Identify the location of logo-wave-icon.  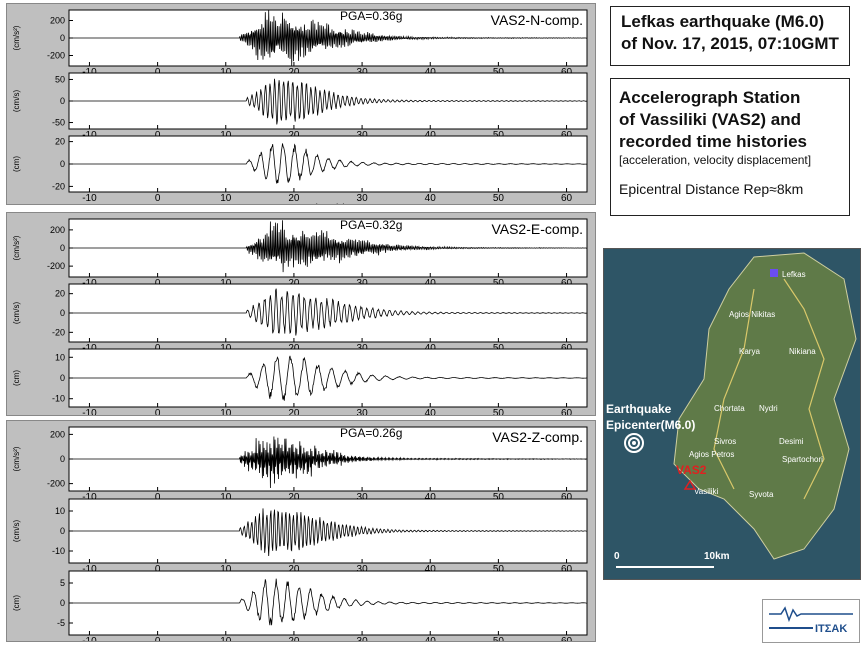
(811, 614).